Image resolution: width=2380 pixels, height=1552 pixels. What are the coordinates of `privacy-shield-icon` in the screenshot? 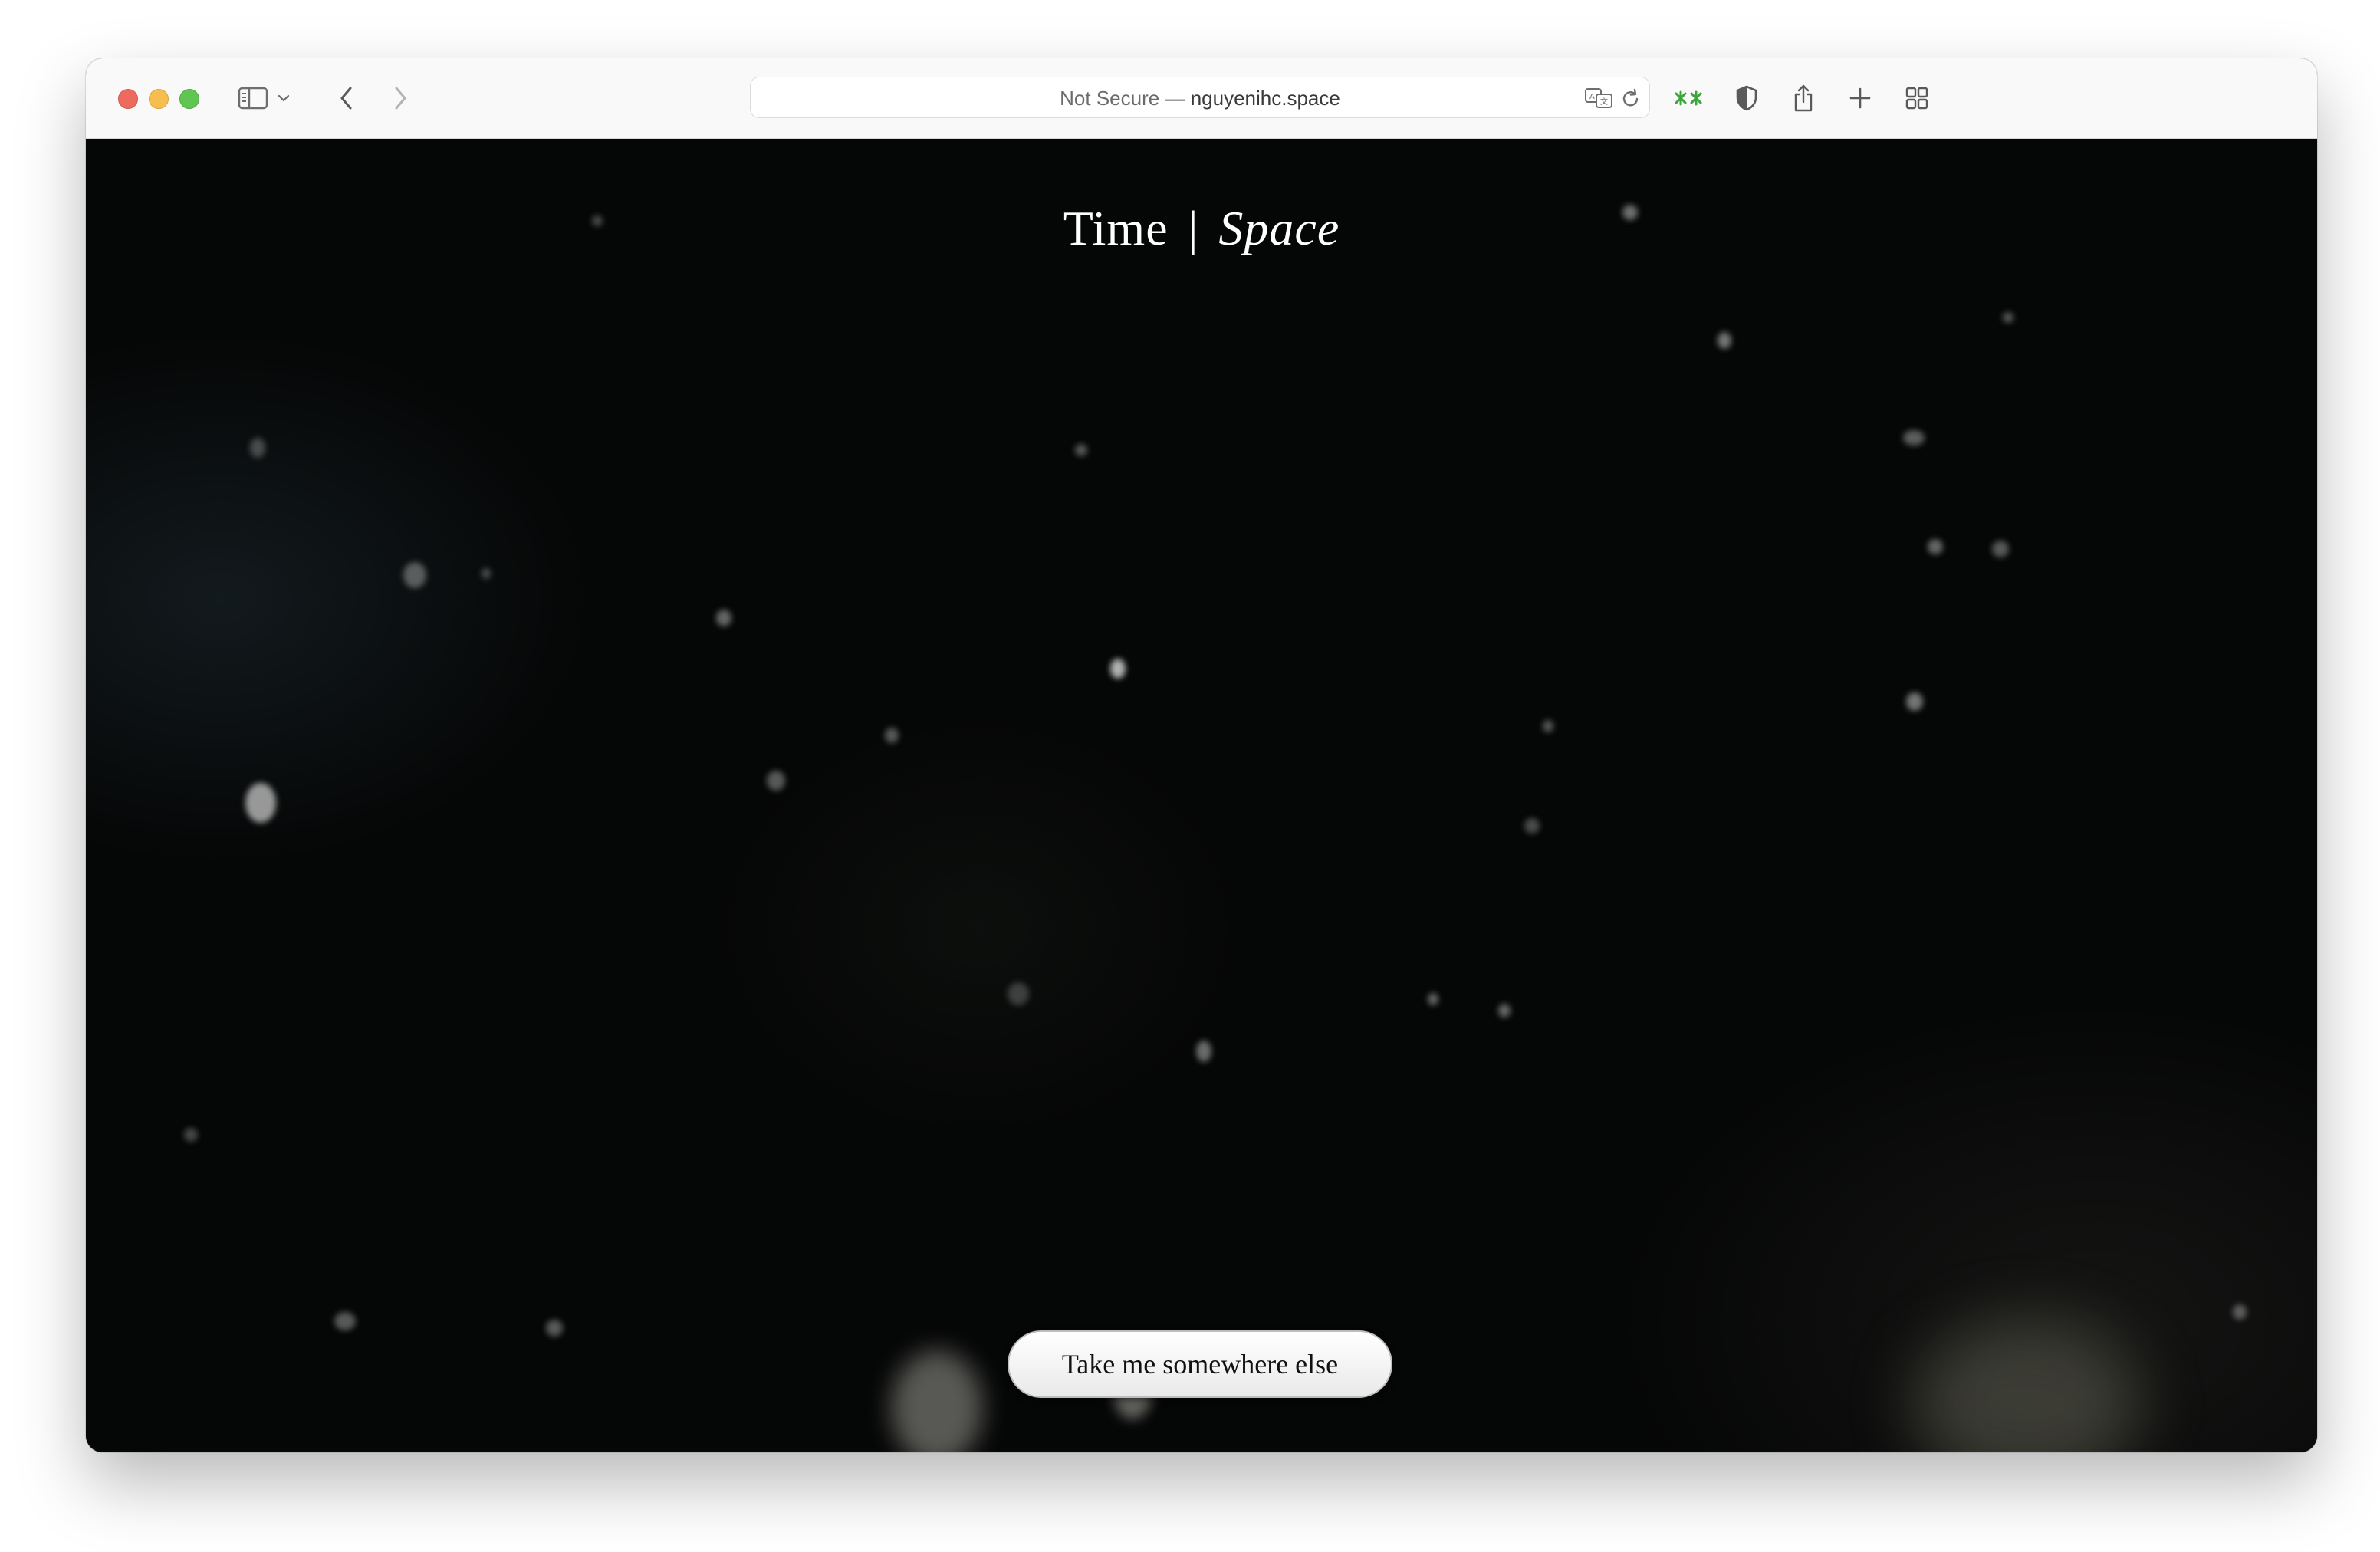 It's located at (1747, 99).